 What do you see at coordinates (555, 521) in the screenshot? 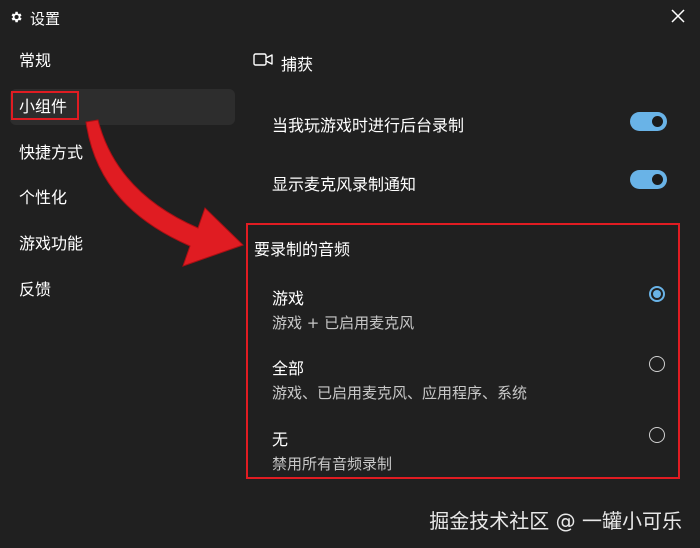
I see `watermark-text: 掘金技术社区 @ 一罐小可乐` at bounding box center [555, 521].